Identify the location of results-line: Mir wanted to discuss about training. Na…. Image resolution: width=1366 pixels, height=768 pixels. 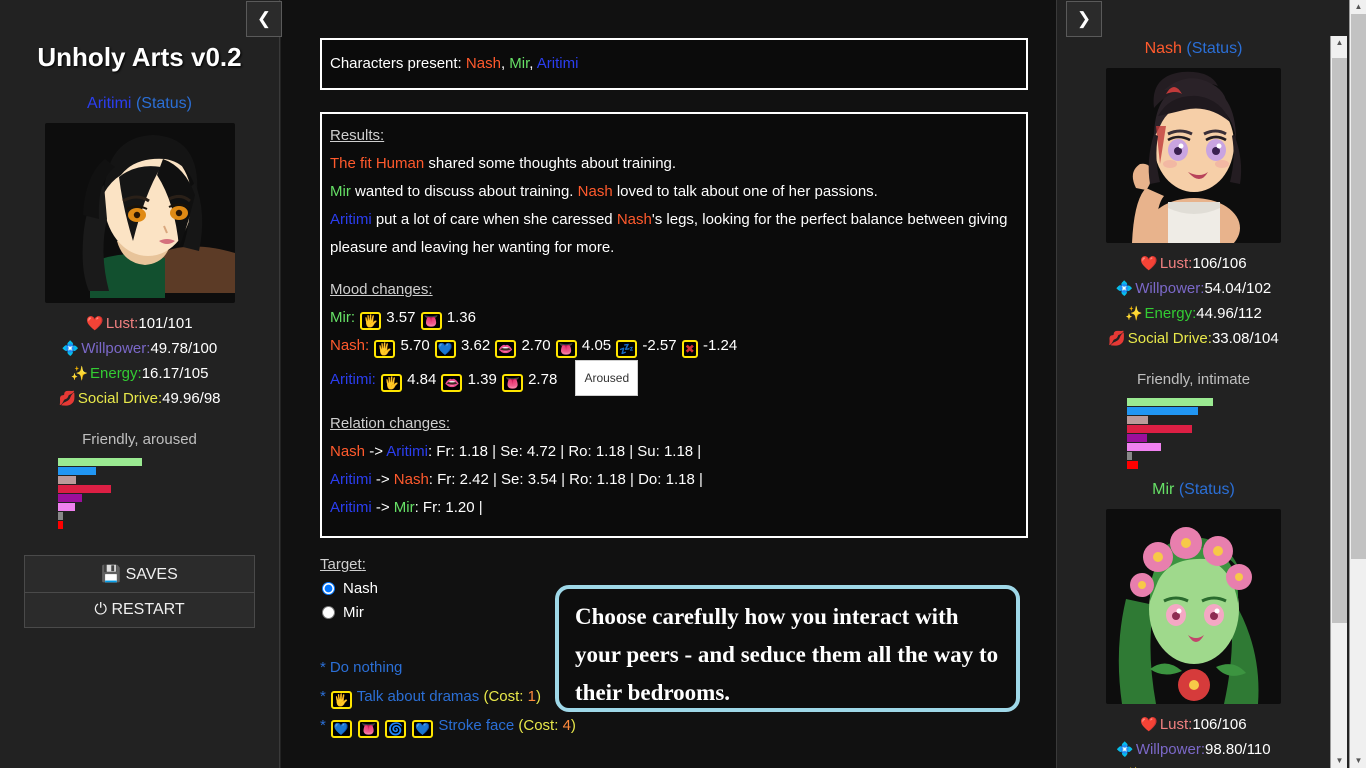
(674, 192).